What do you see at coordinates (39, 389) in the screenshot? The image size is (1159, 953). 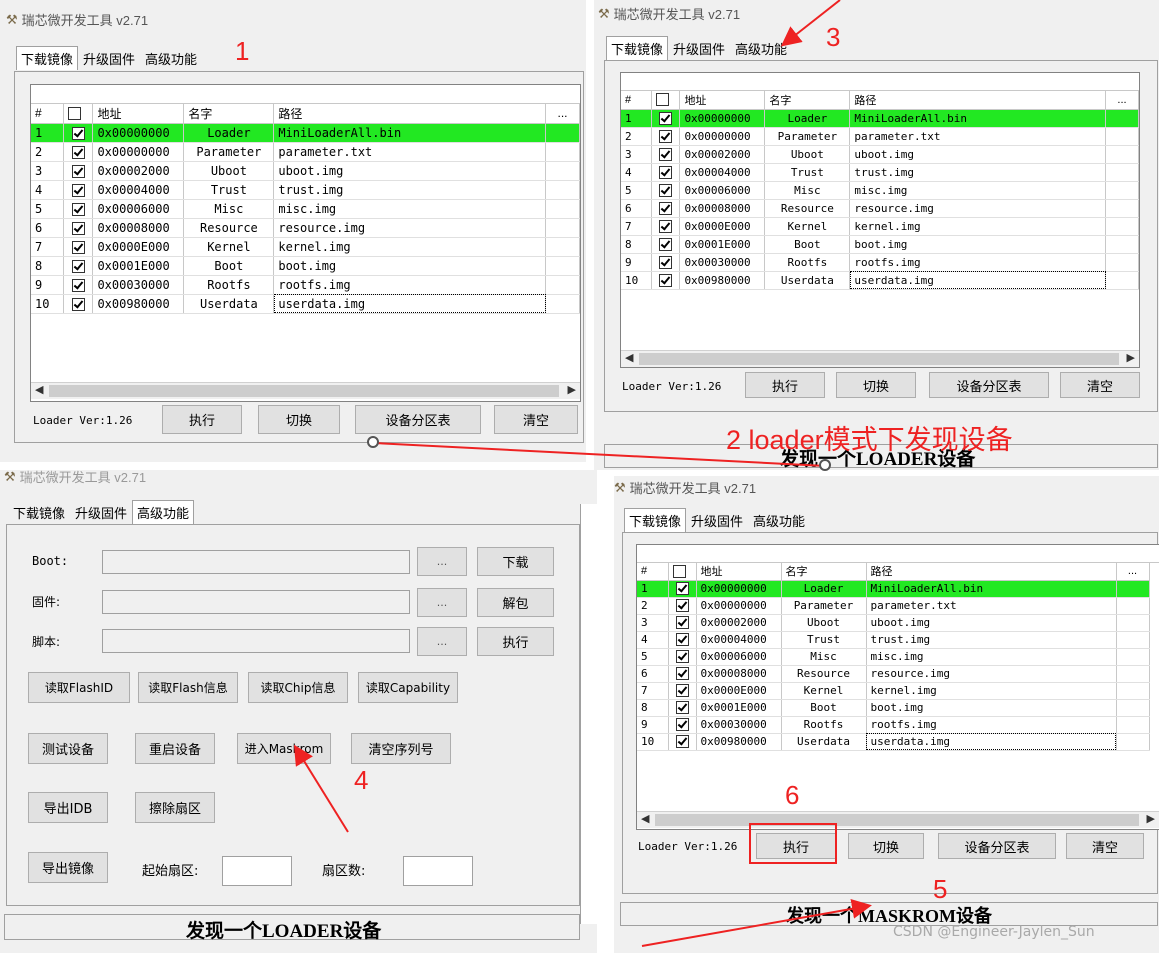 I see `scroll-left-icon: ◀` at bounding box center [39, 389].